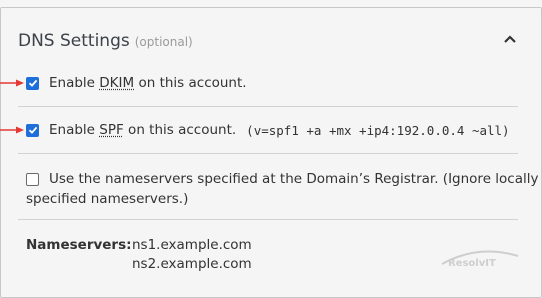 Image resolution: width=542 pixels, height=298 pixels. What do you see at coordinates (192, 245) in the screenshot?
I see `nameserver-value: ns1.example.com` at bounding box center [192, 245].